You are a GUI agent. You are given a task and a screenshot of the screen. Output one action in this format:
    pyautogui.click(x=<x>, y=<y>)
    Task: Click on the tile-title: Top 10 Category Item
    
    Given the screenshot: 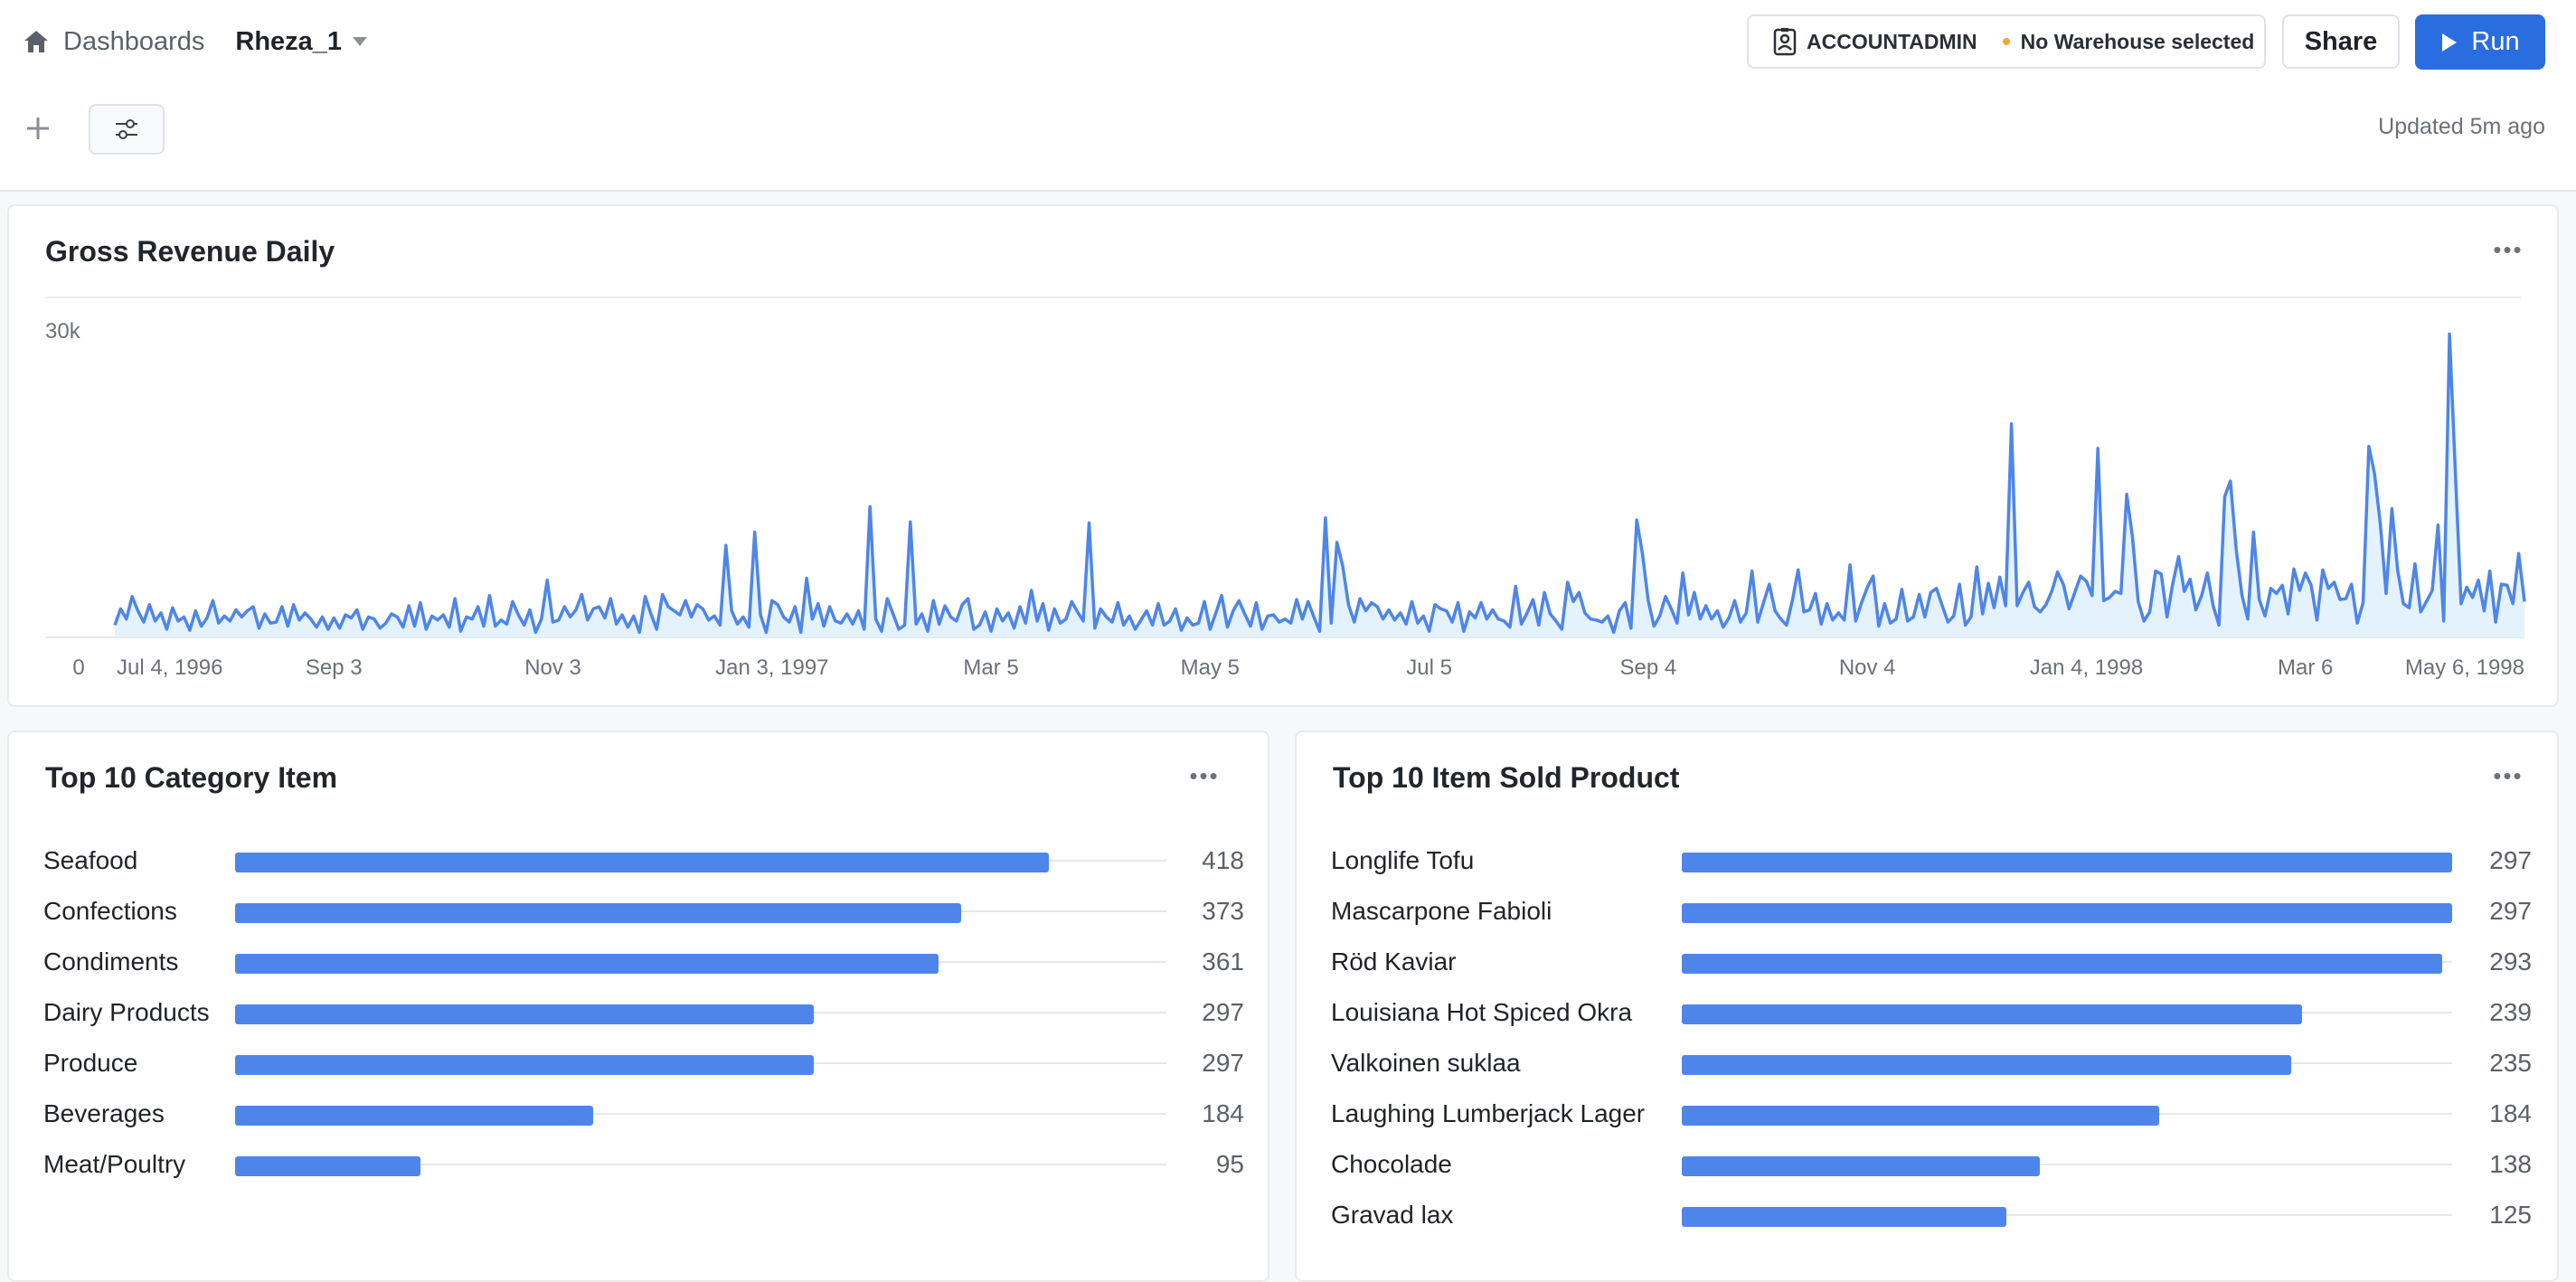 What is the action you would take?
    pyautogui.click(x=191, y=778)
    